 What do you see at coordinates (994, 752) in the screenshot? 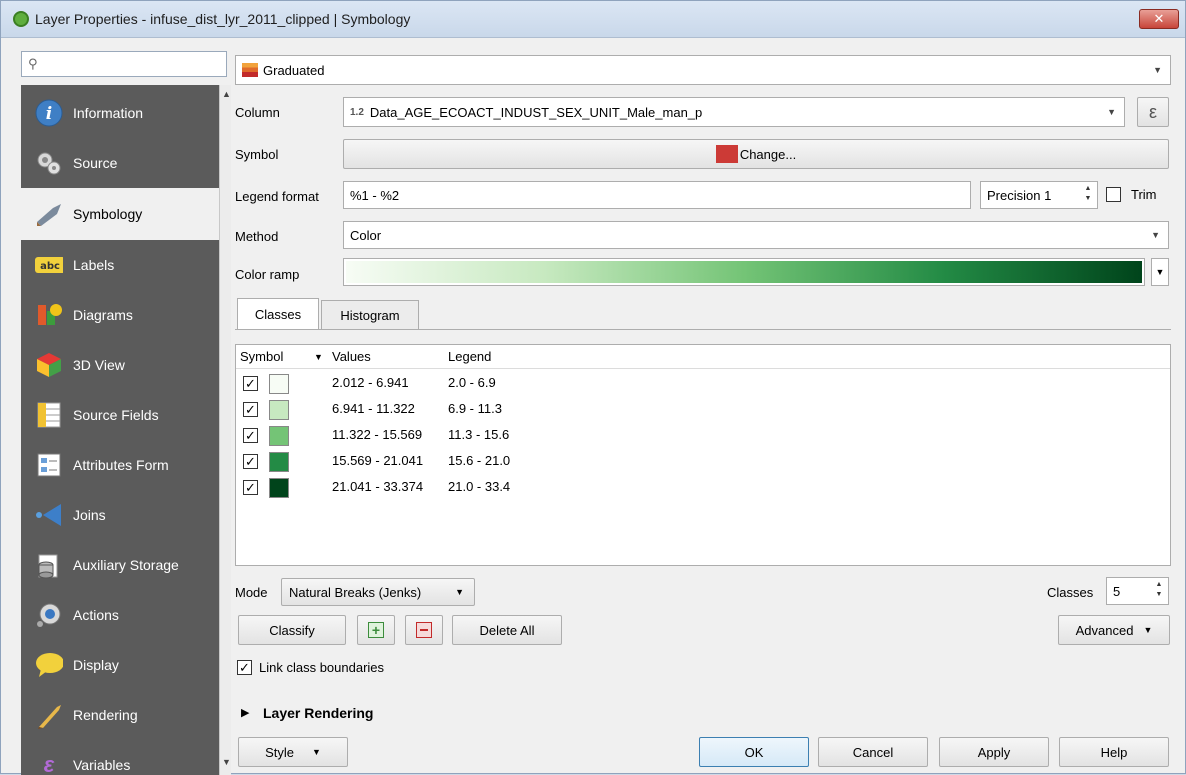
I see `apply-button: Apply` at bounding box center [994, 752].